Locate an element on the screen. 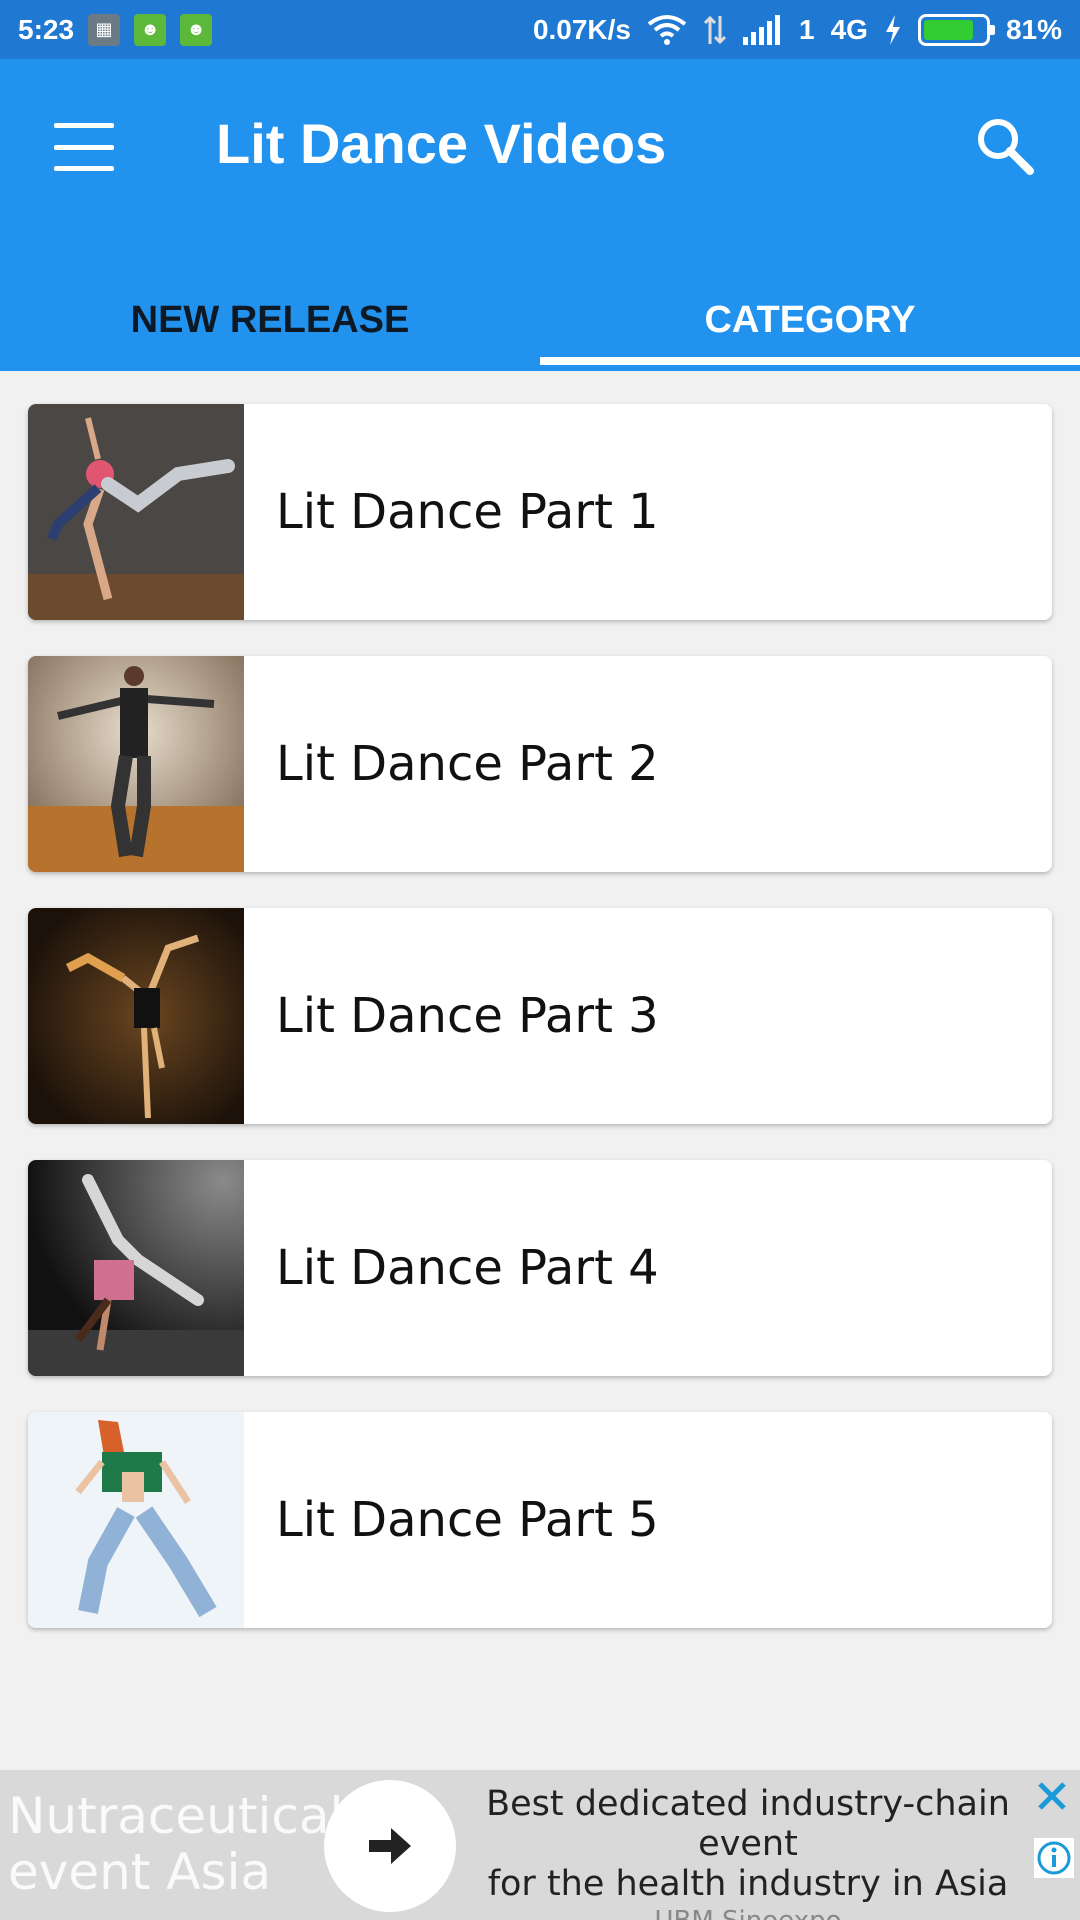 The width and height of the screenshot is (1080, 1920). tab-bar: NEW RELEASE CATEGORY is located at coordinates (540, 320).